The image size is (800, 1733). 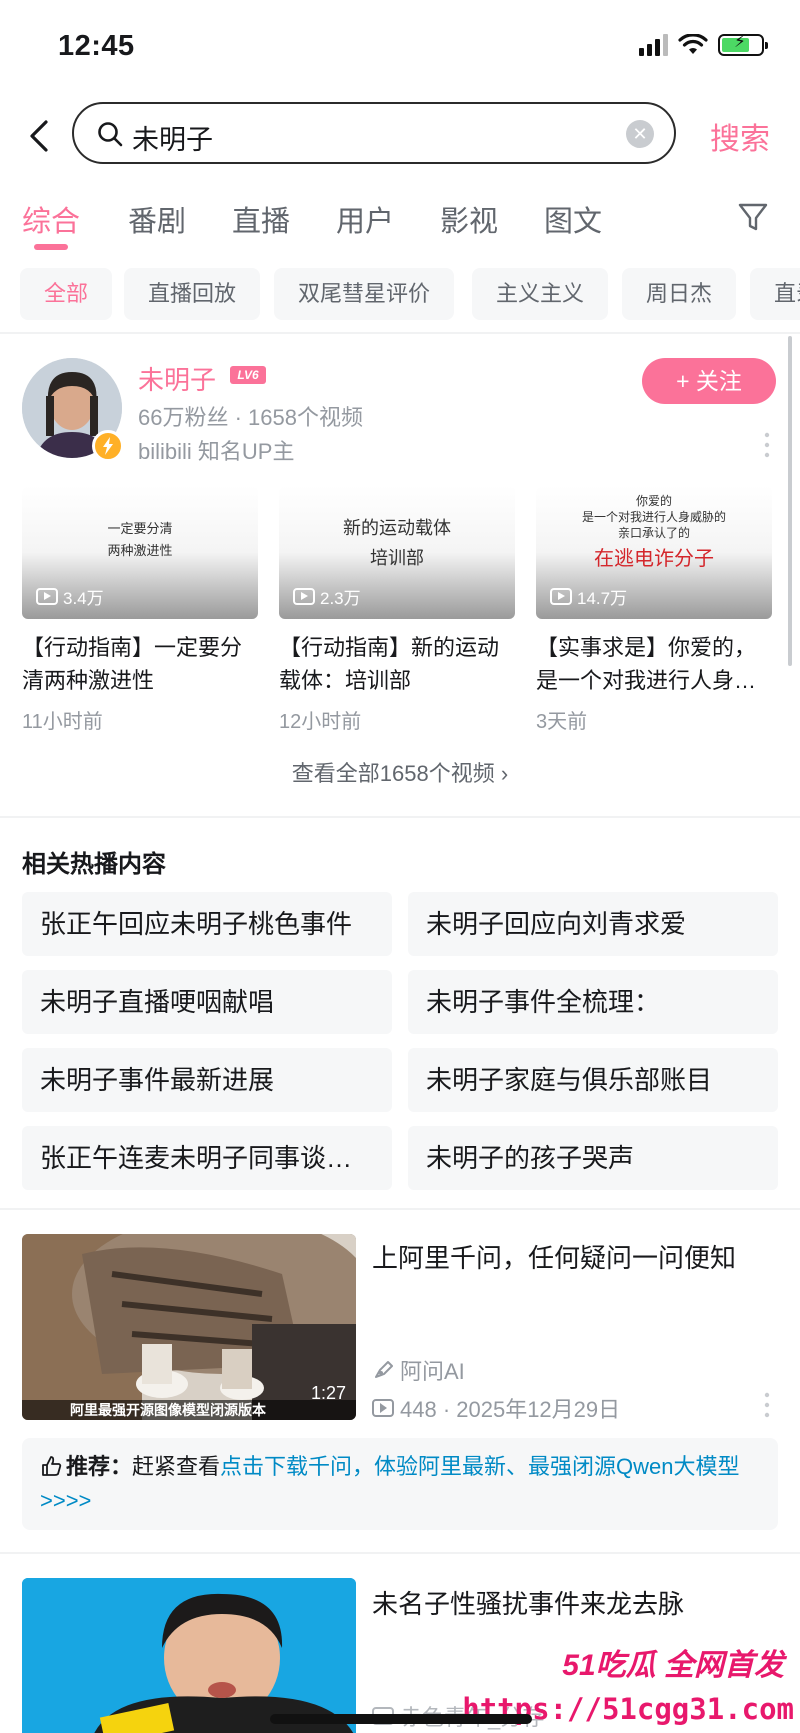 I want to click on ad-tag-icon, so click(x=384, y=1369).